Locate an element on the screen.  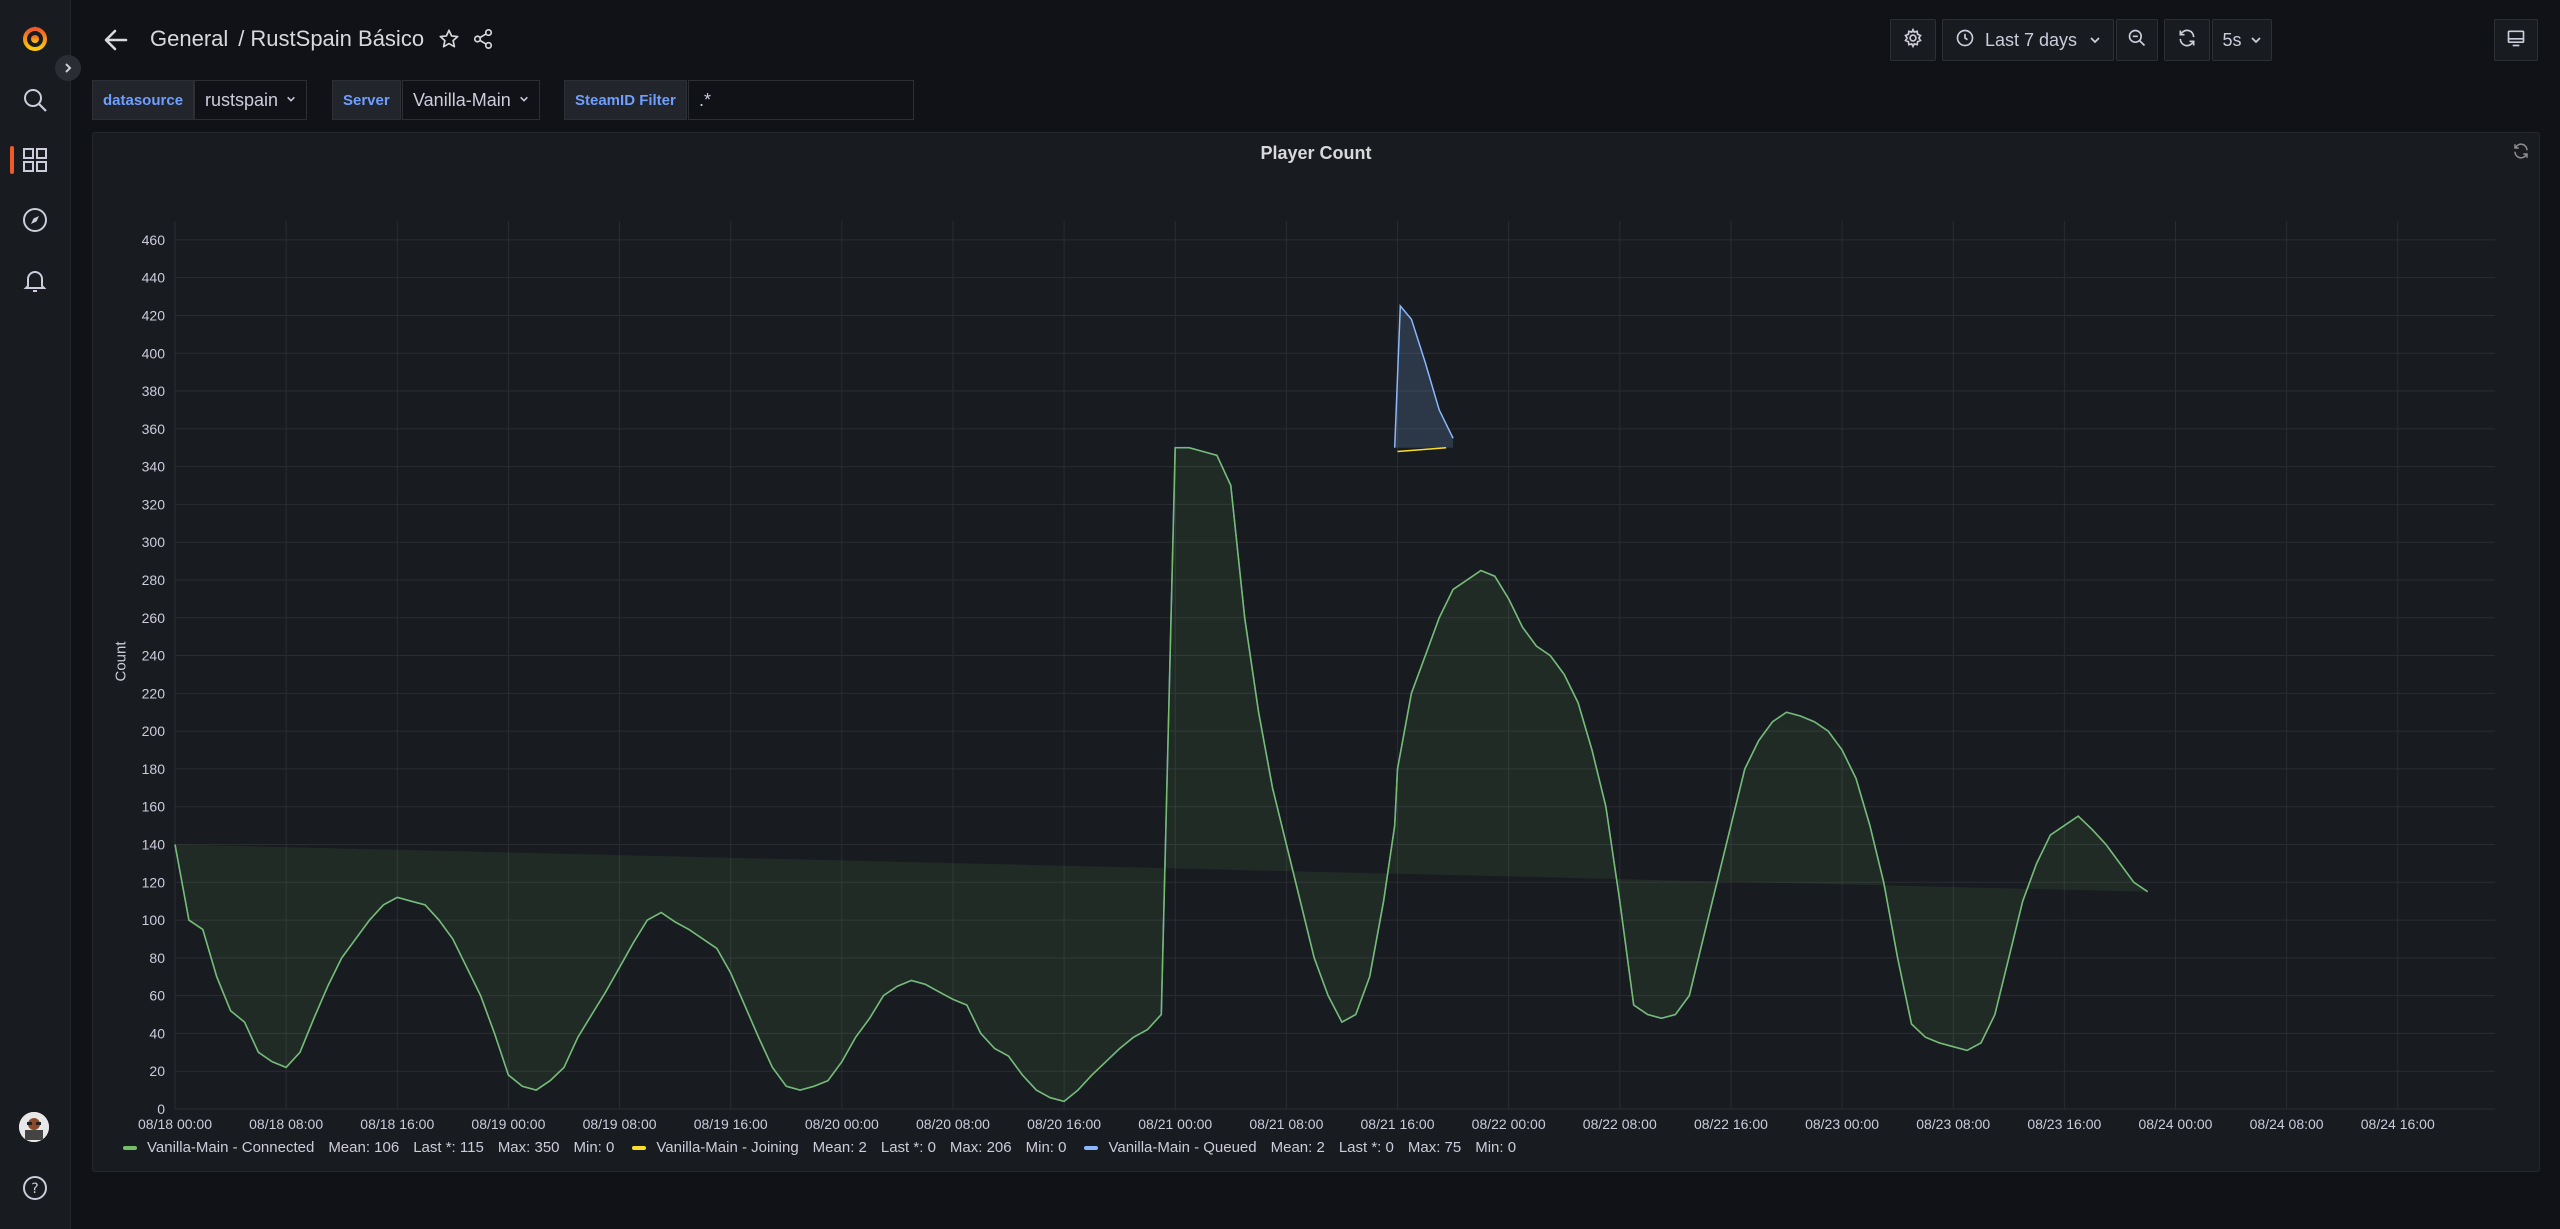
refresh-interval-picker: 5s is located at coordinates (2242, 40).